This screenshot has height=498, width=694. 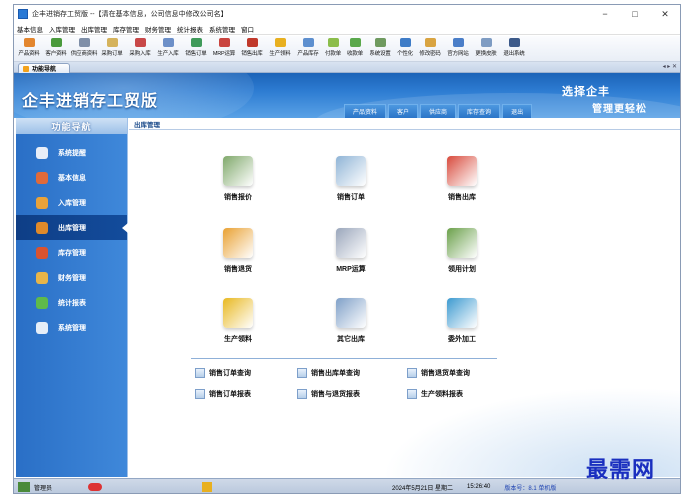 What do you see at coordinates (42, 327) in the screenshot?
I see `tools-icon` at bounding box center [42, 327].